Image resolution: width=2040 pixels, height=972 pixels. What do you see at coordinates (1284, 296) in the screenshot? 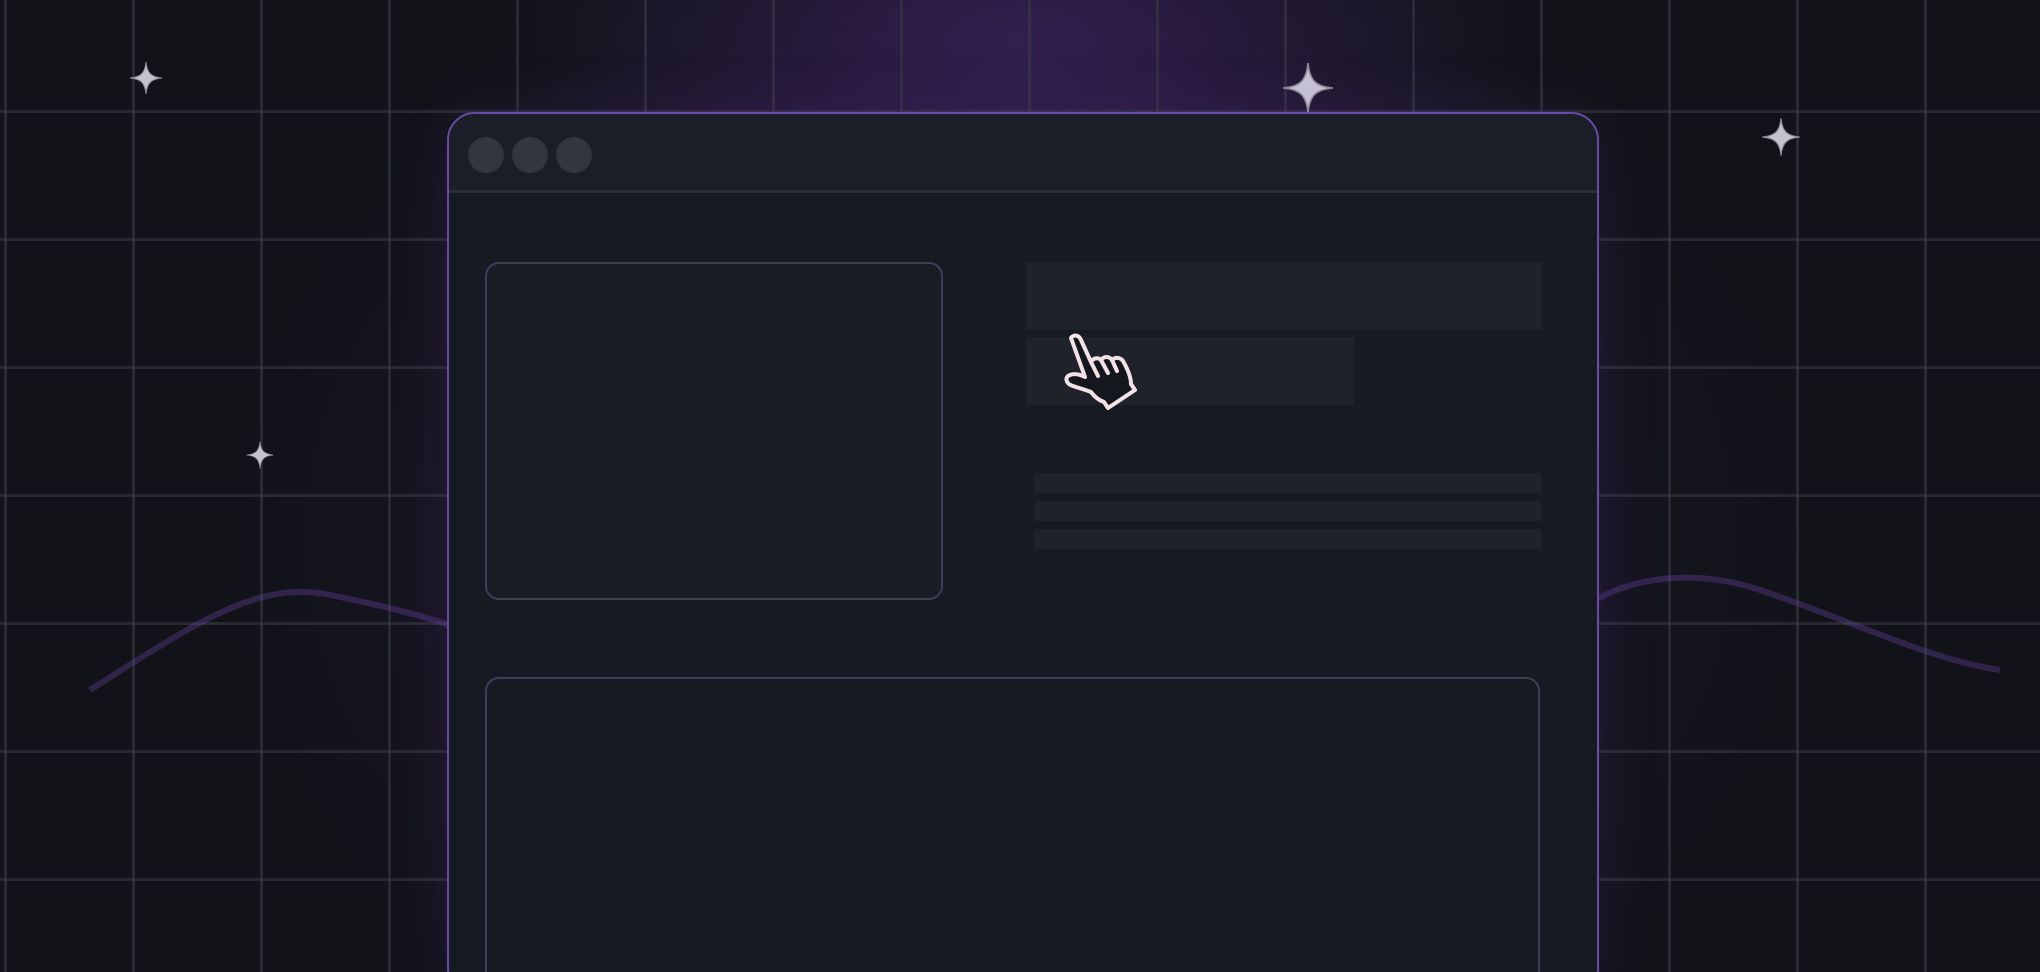
I see `title-placeholder` at bounding box center [1284, 296].